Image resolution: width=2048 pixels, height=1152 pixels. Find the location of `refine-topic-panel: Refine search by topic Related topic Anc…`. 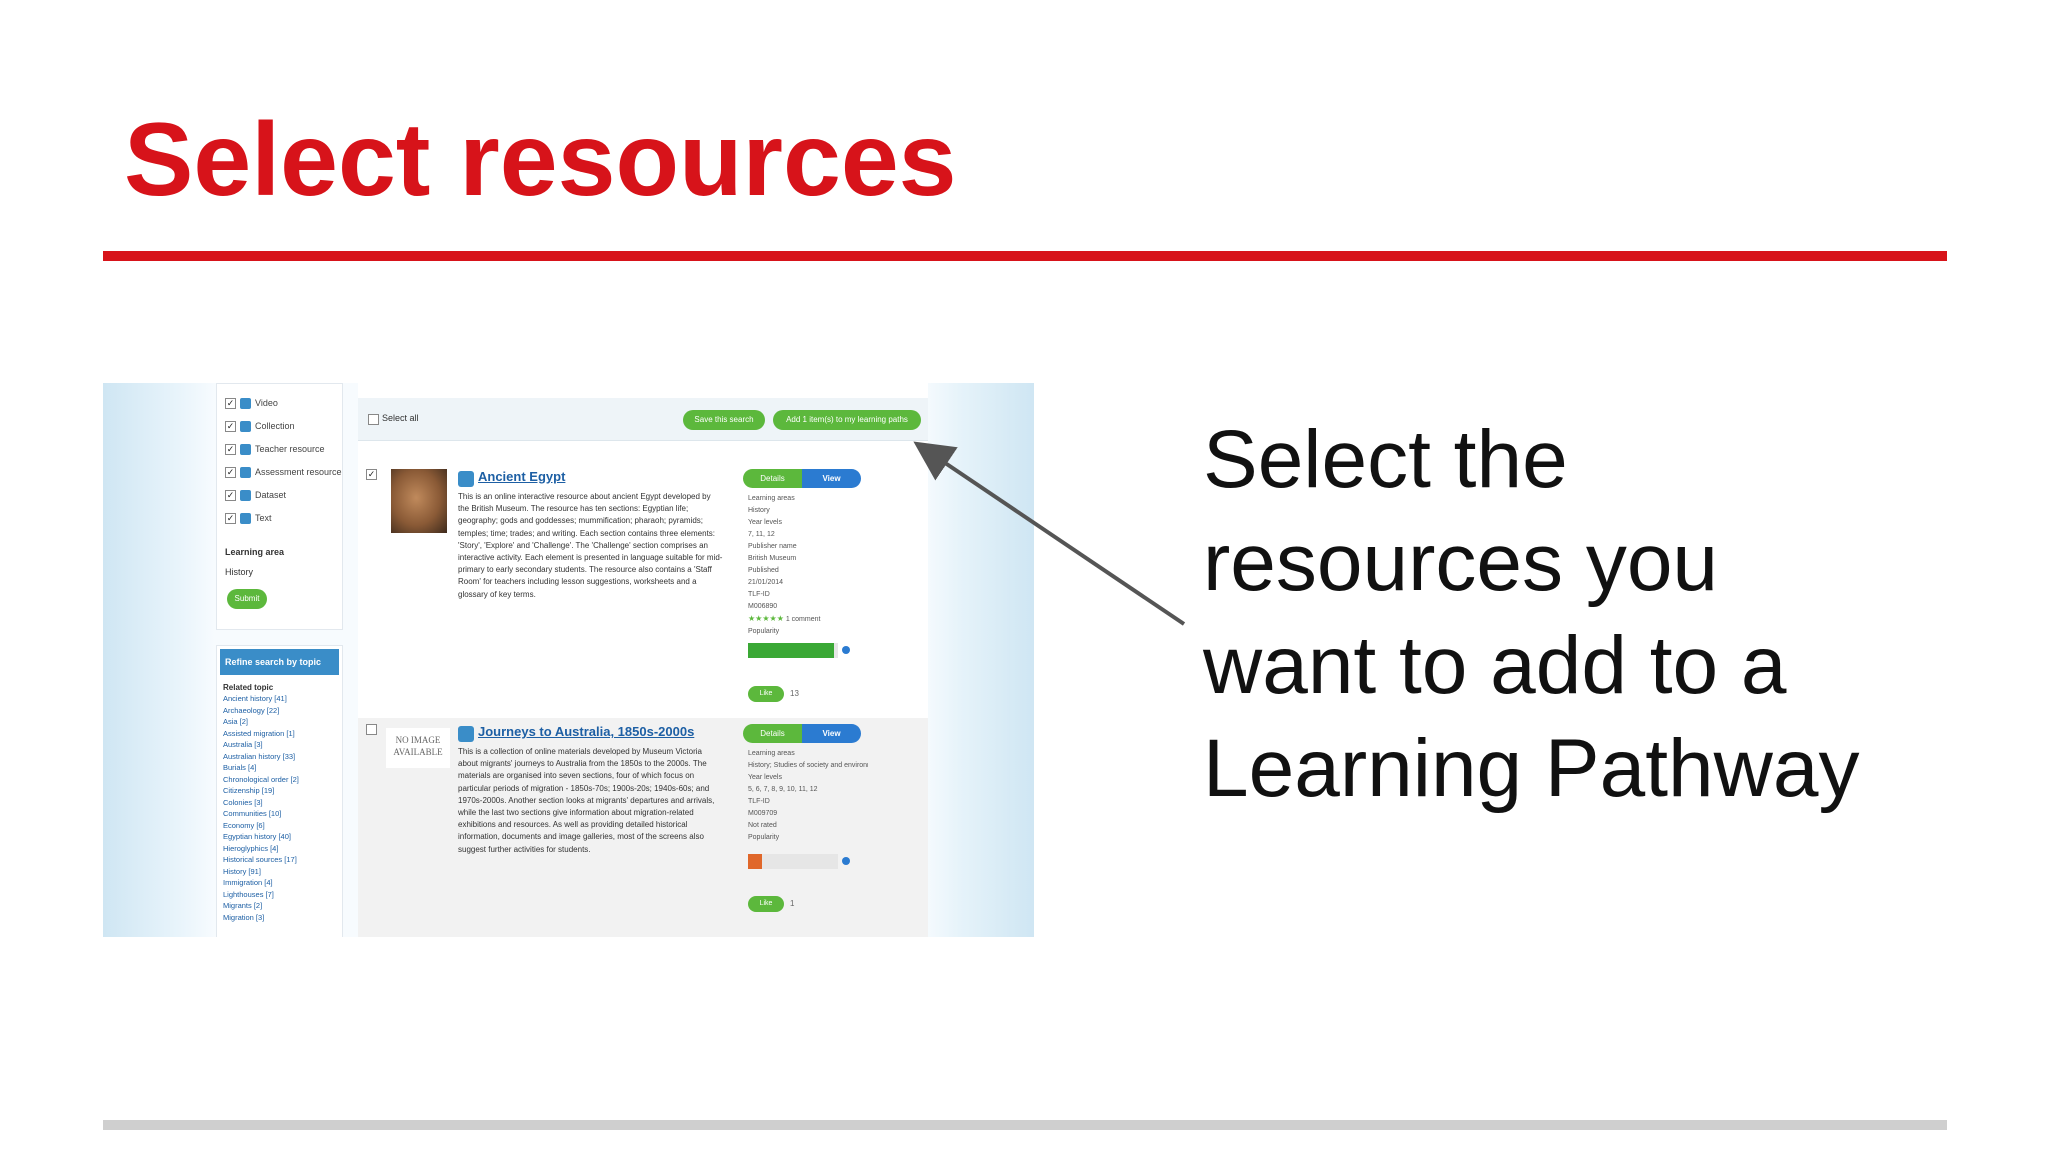

refine-topic-panel: Refine search by topic Related topic Anc… is located at coordinates (279, 791).